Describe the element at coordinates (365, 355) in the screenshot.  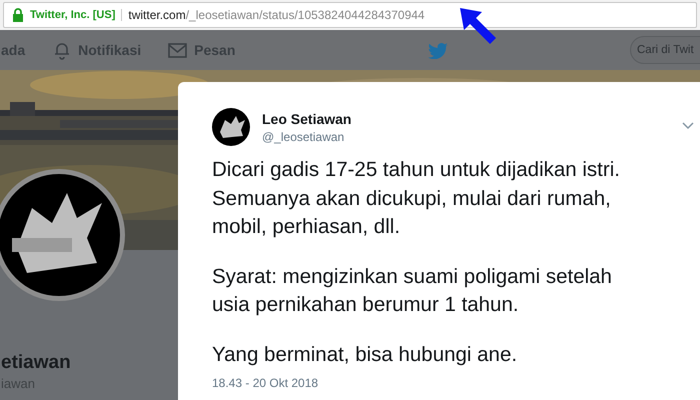
I see `tweet-paragraph: Yang berminat, bisa hubungi ane.` at that location.